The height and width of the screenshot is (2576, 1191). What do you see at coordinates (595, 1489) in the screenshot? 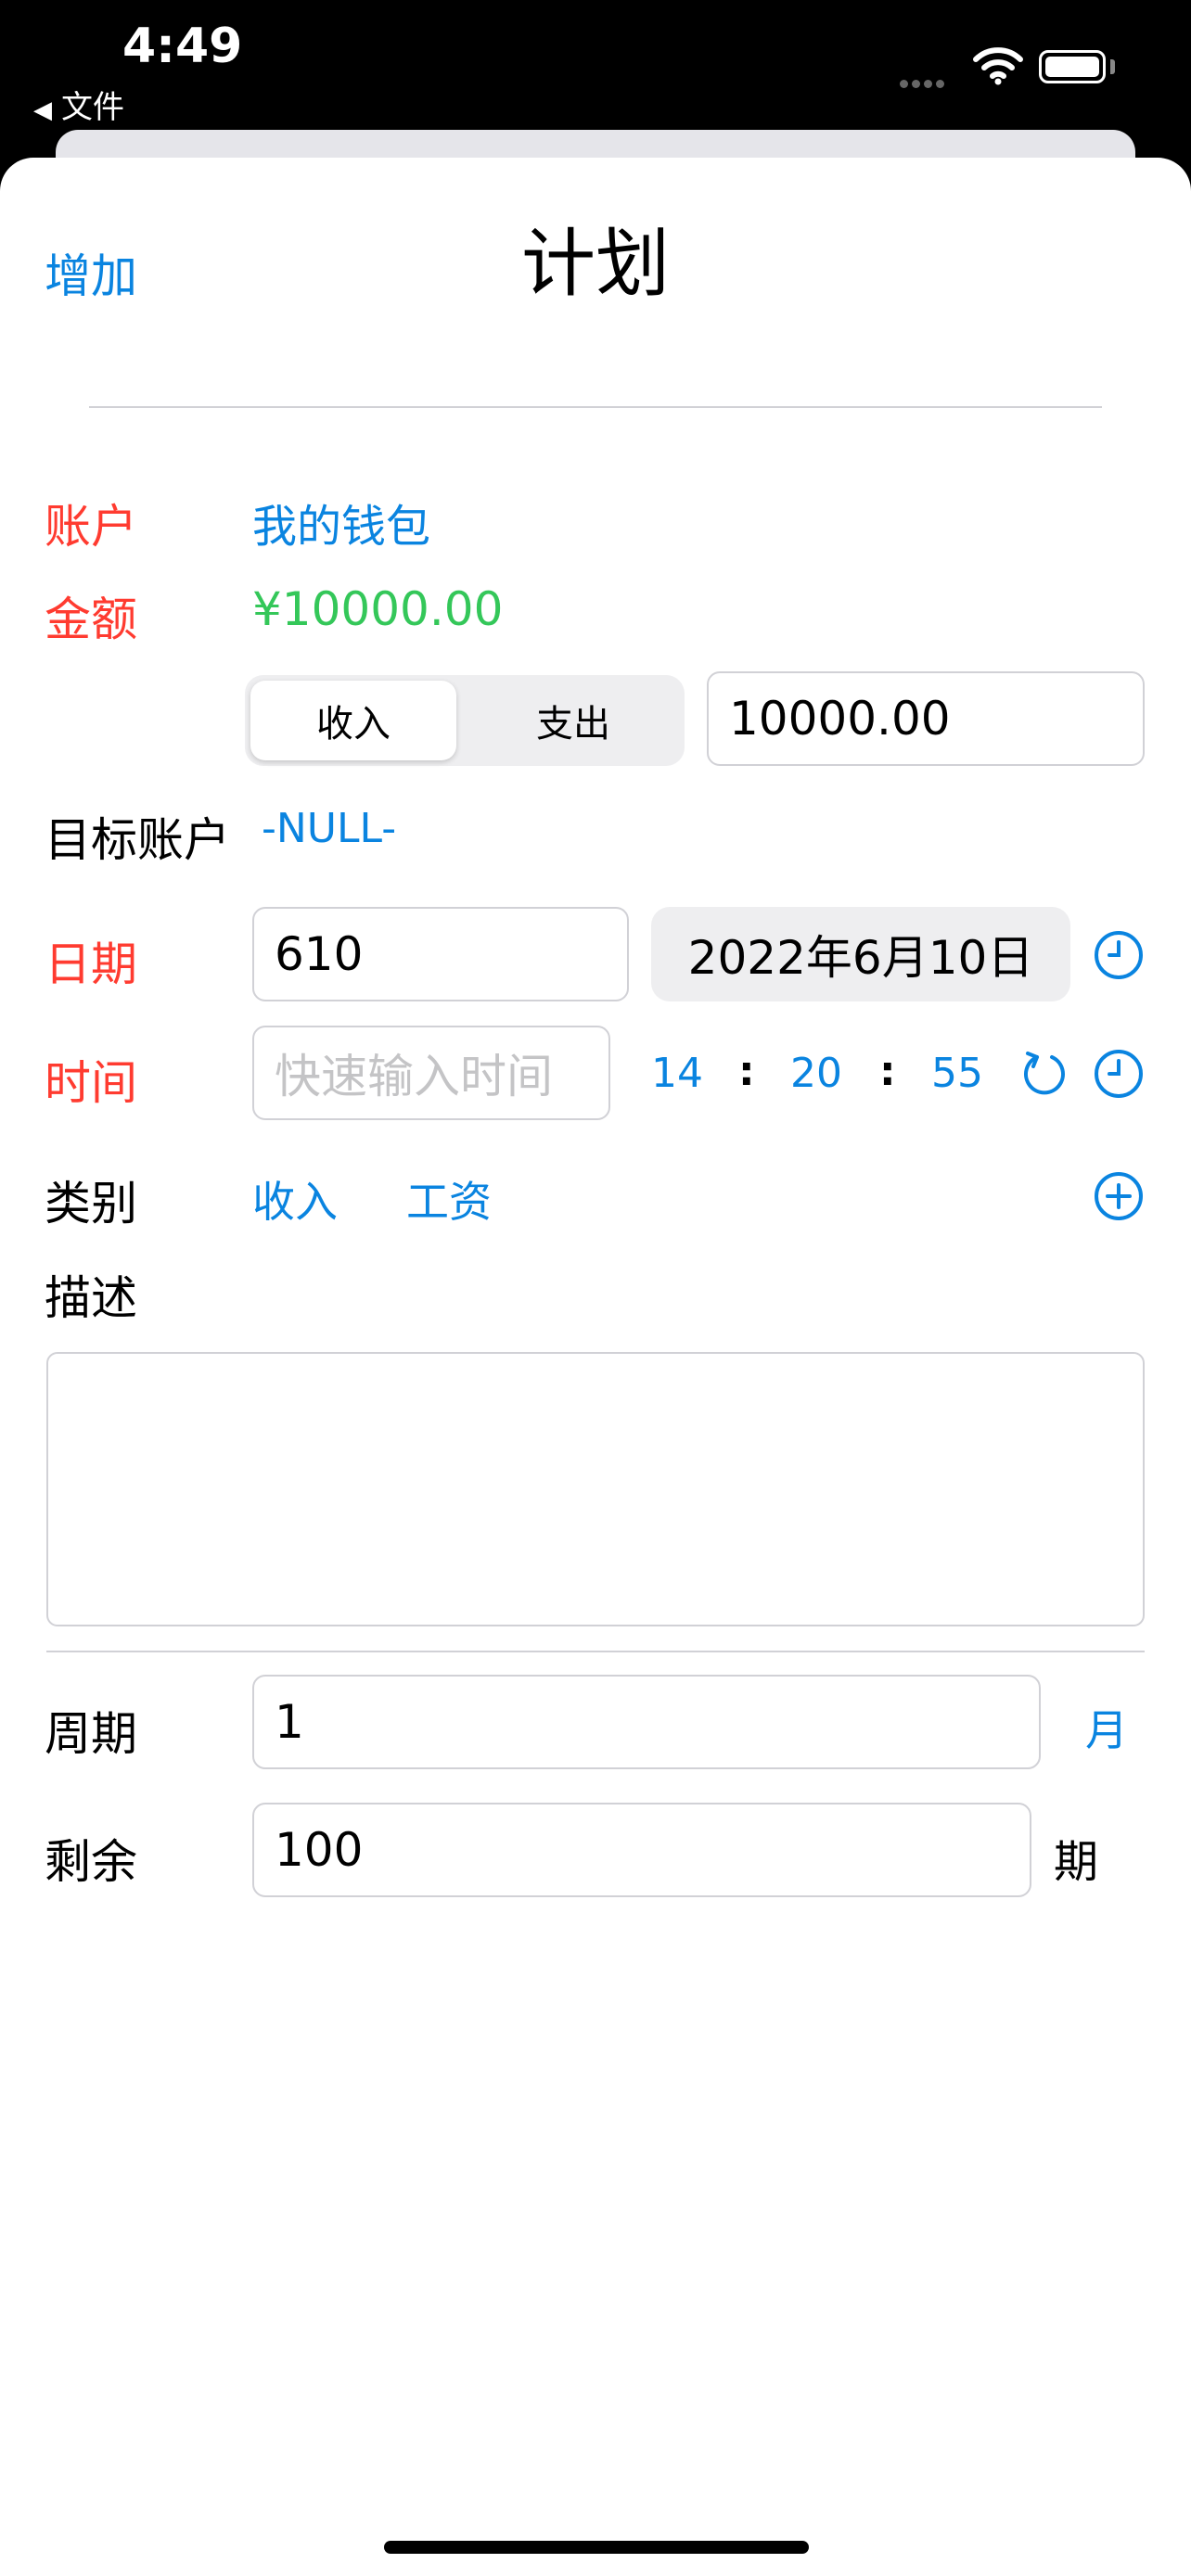
I see `description-textarea` at bounding box center [595, 1489].